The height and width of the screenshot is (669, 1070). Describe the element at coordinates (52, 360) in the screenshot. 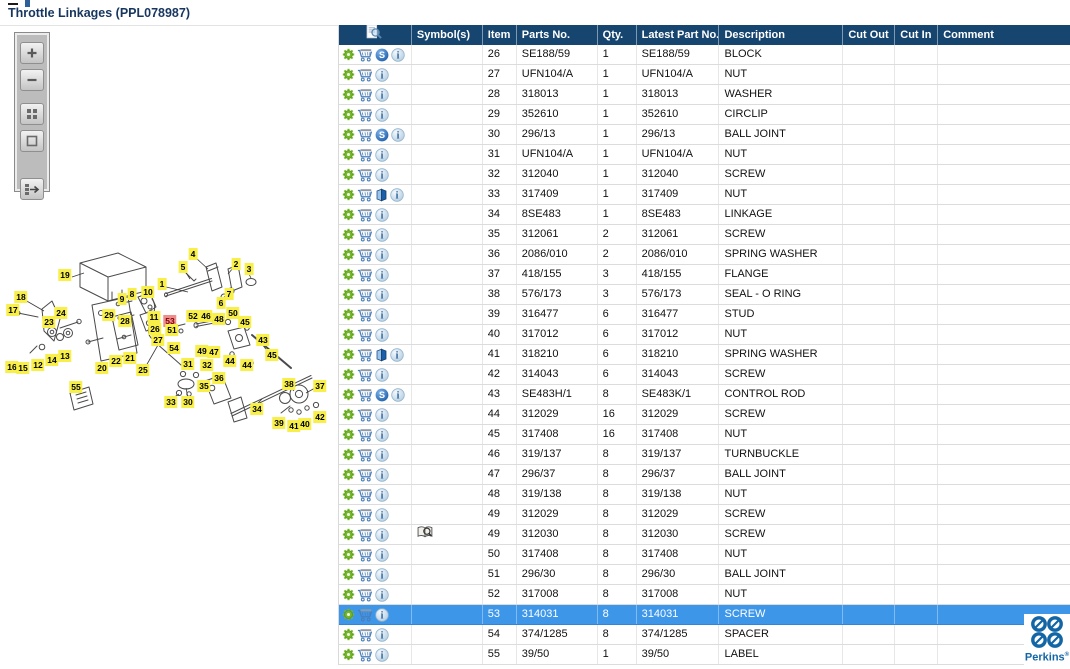

I see `diagram-label-14: 14` at that location.